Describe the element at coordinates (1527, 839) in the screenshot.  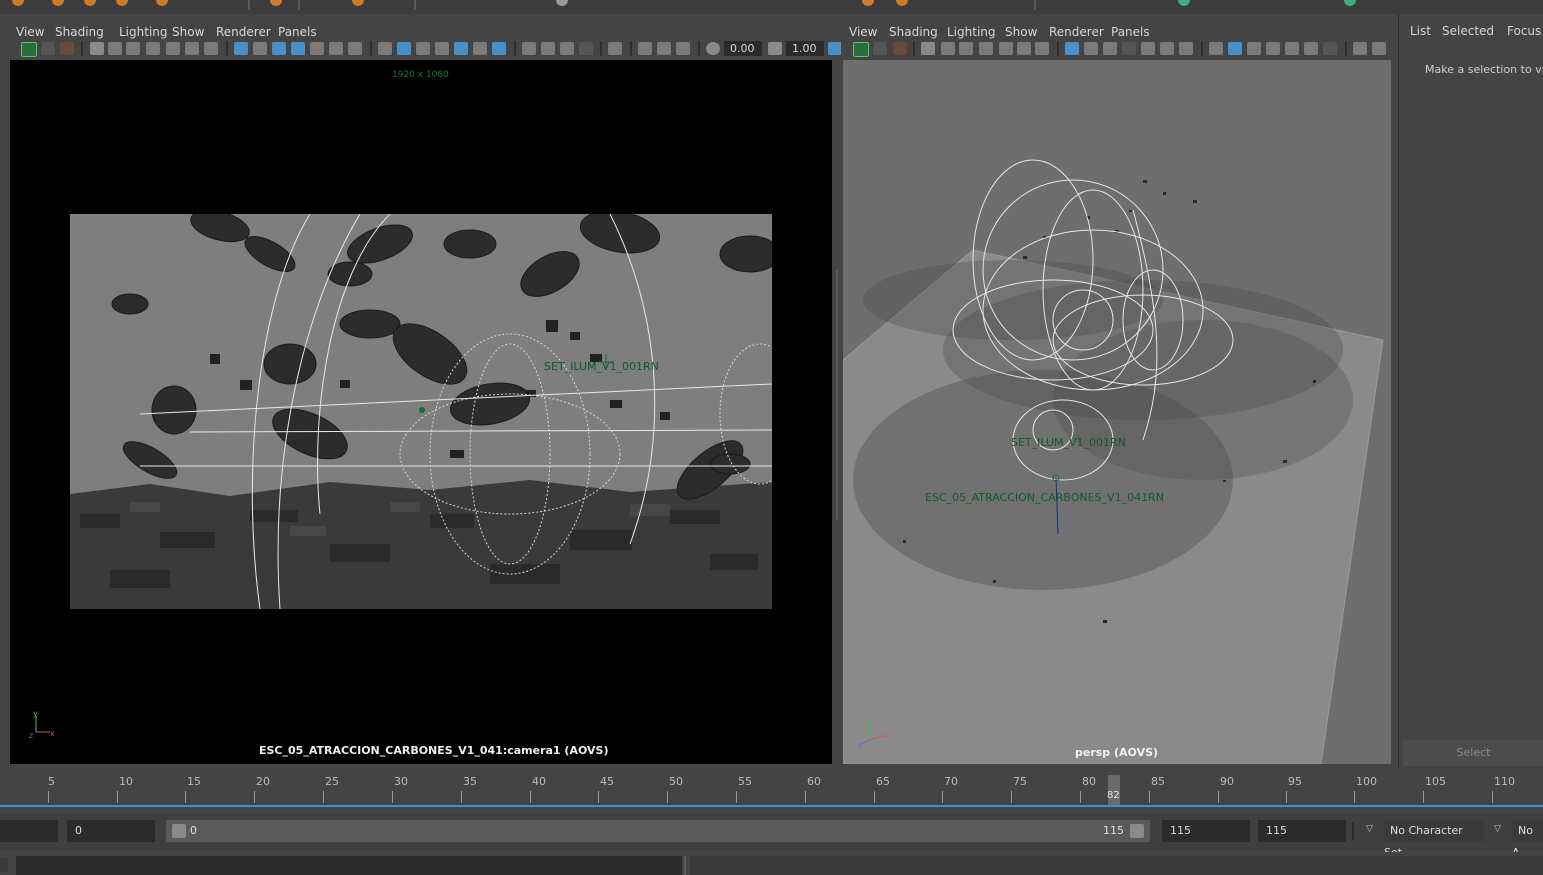
I see `anim-layer-dropdown: No A` at that location.